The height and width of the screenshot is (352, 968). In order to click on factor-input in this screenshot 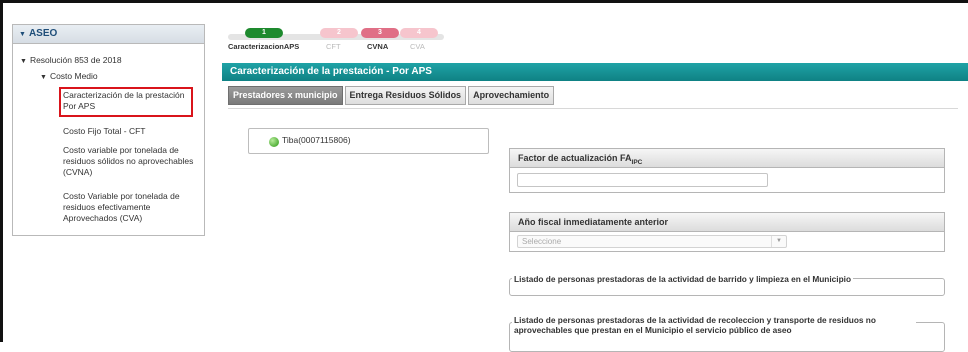, I will do `click(642, 180)`.